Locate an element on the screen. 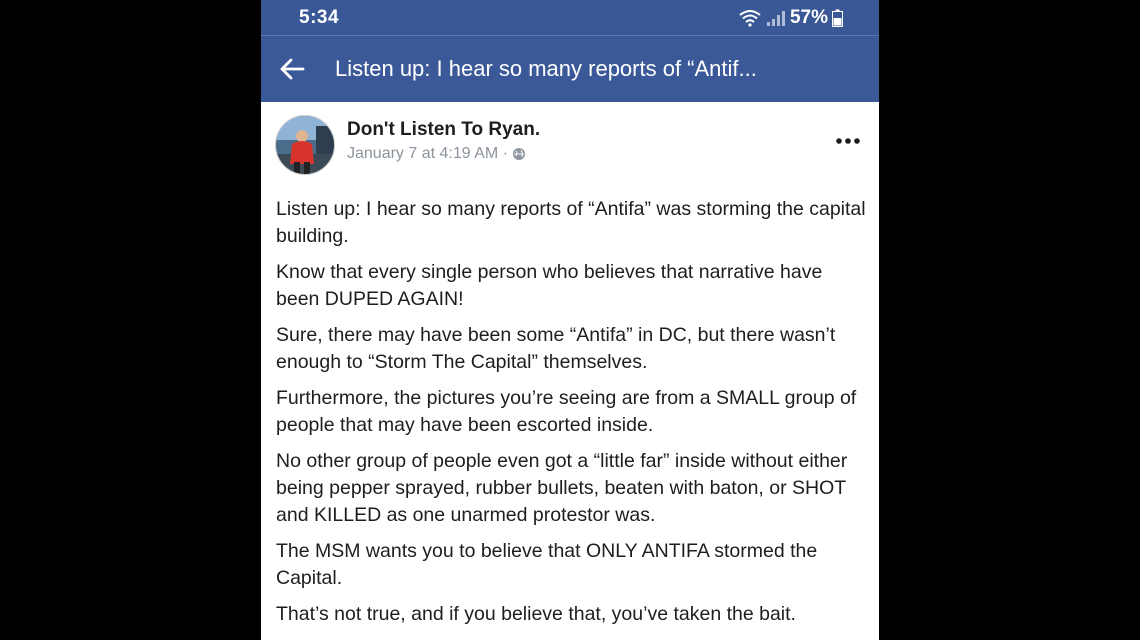  wifi-icon is located at coordinates (750, 18).